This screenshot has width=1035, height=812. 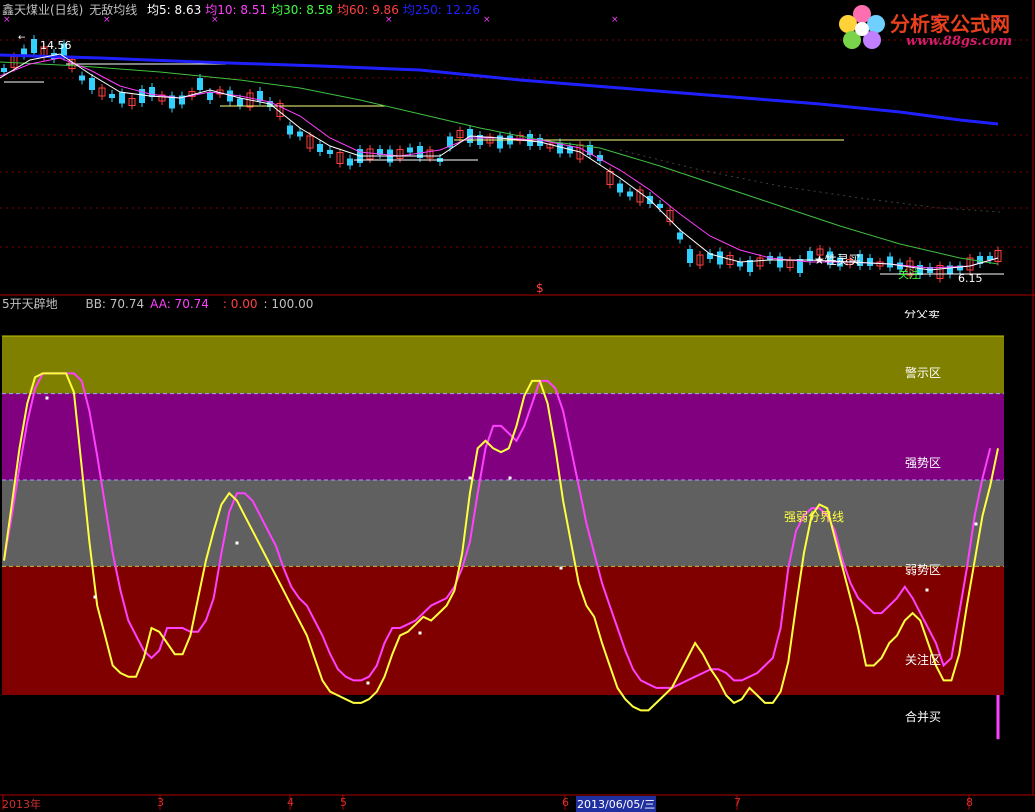 What do you see at coordinates (56, 45) in the screenshot?
I see `high-price-label: 14.56` at bounding box center [56, 45].